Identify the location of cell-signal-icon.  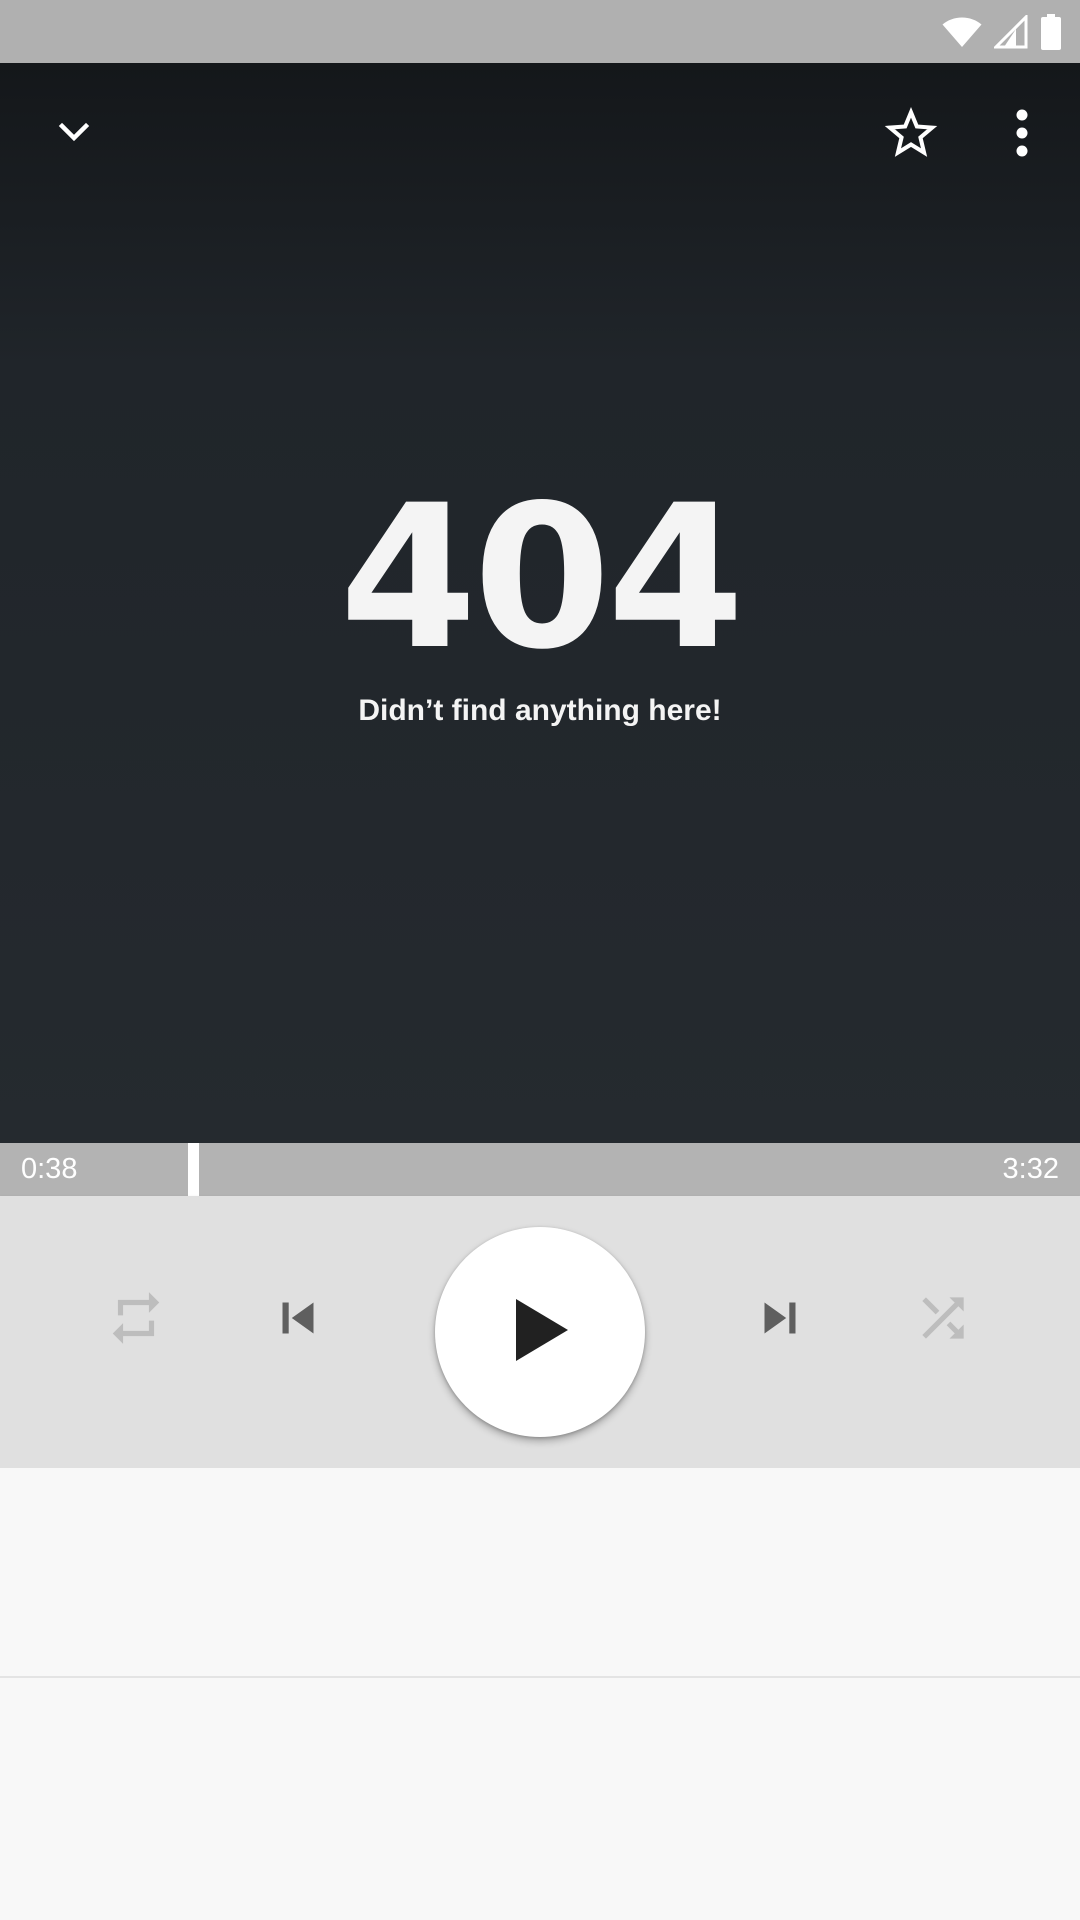
(1011, 32).